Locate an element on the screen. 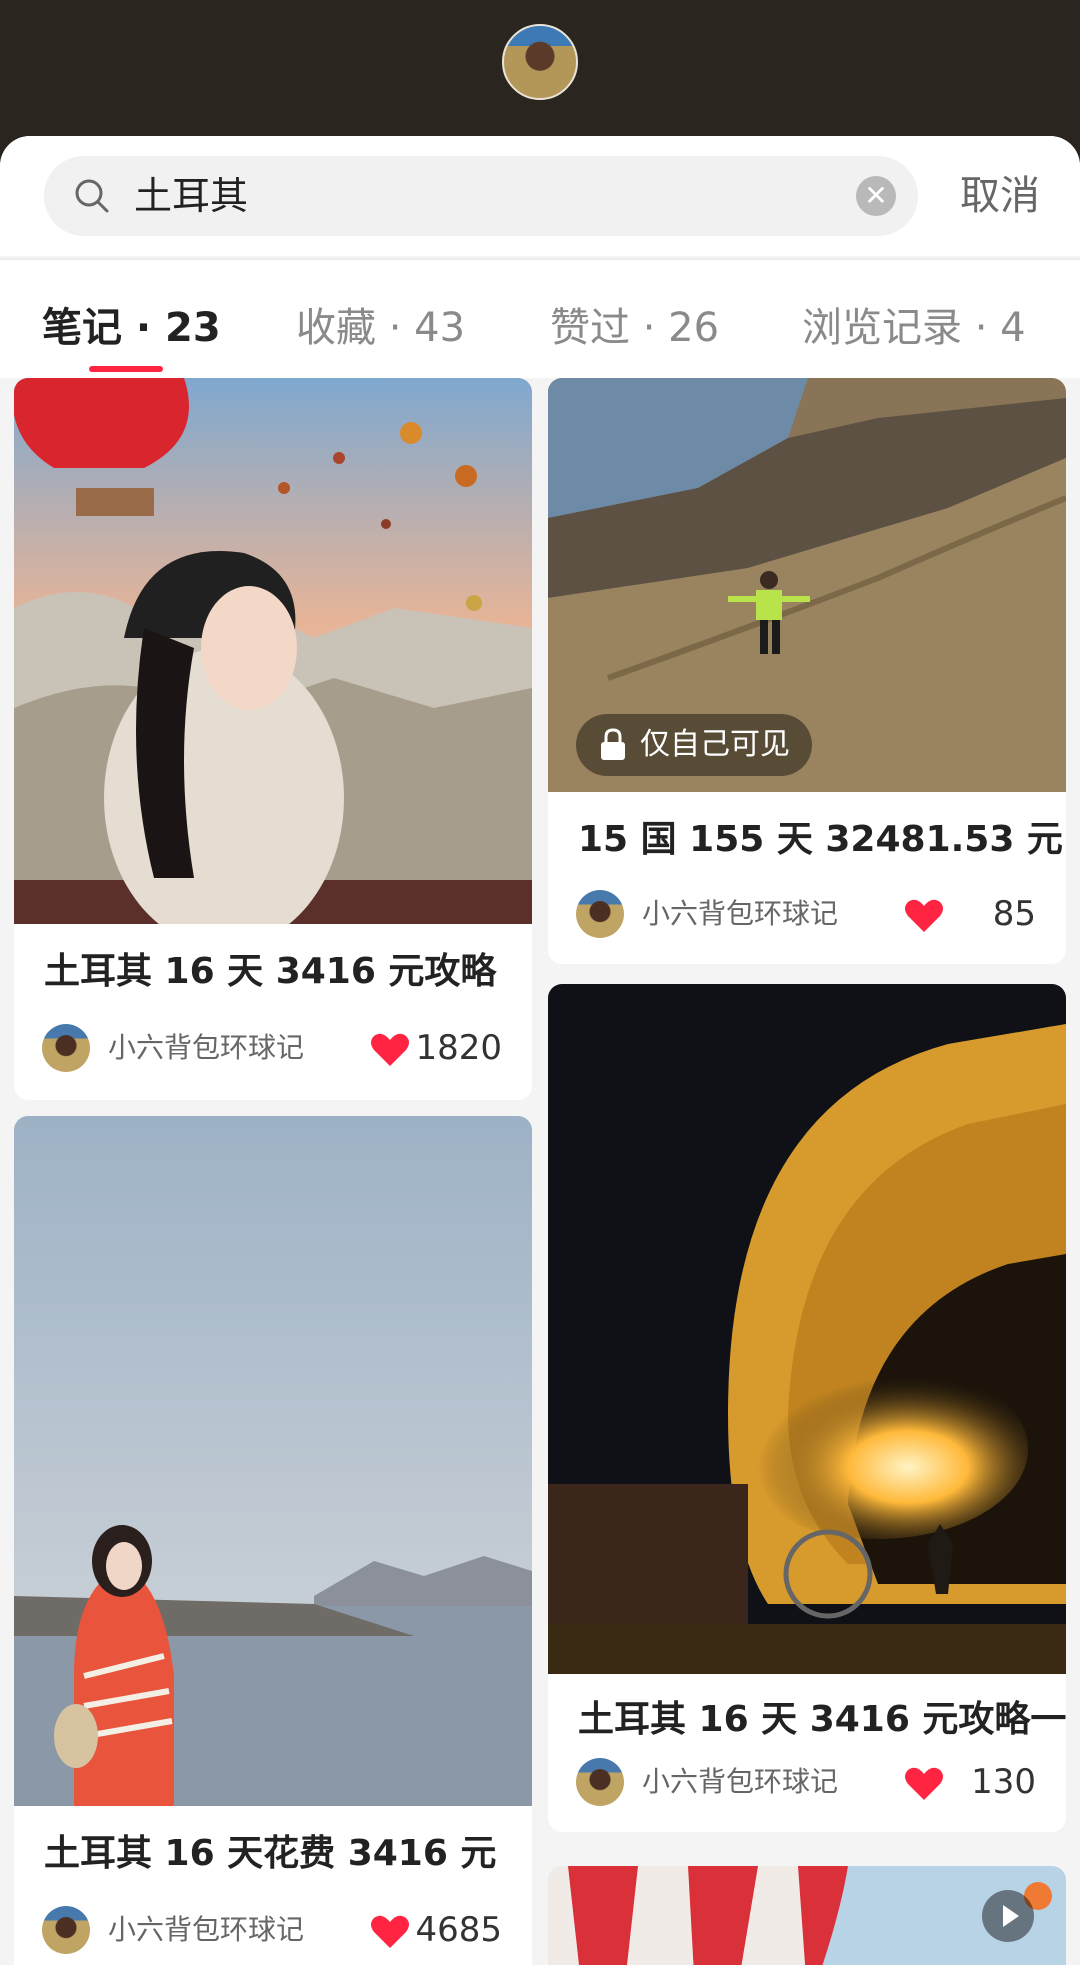 The image size is (1080, 1965). active-tab-indicator is located at coordinates (126, 369).